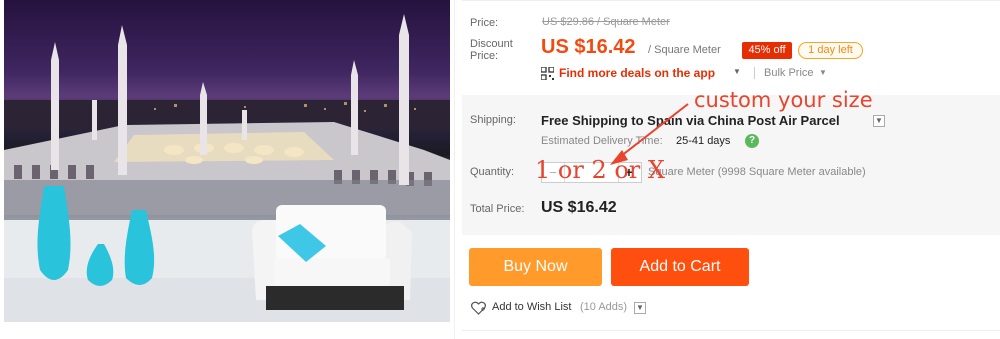 This screenshot has width=1000, height=339. I want to click on annotation-arrow, so click(649, 134).